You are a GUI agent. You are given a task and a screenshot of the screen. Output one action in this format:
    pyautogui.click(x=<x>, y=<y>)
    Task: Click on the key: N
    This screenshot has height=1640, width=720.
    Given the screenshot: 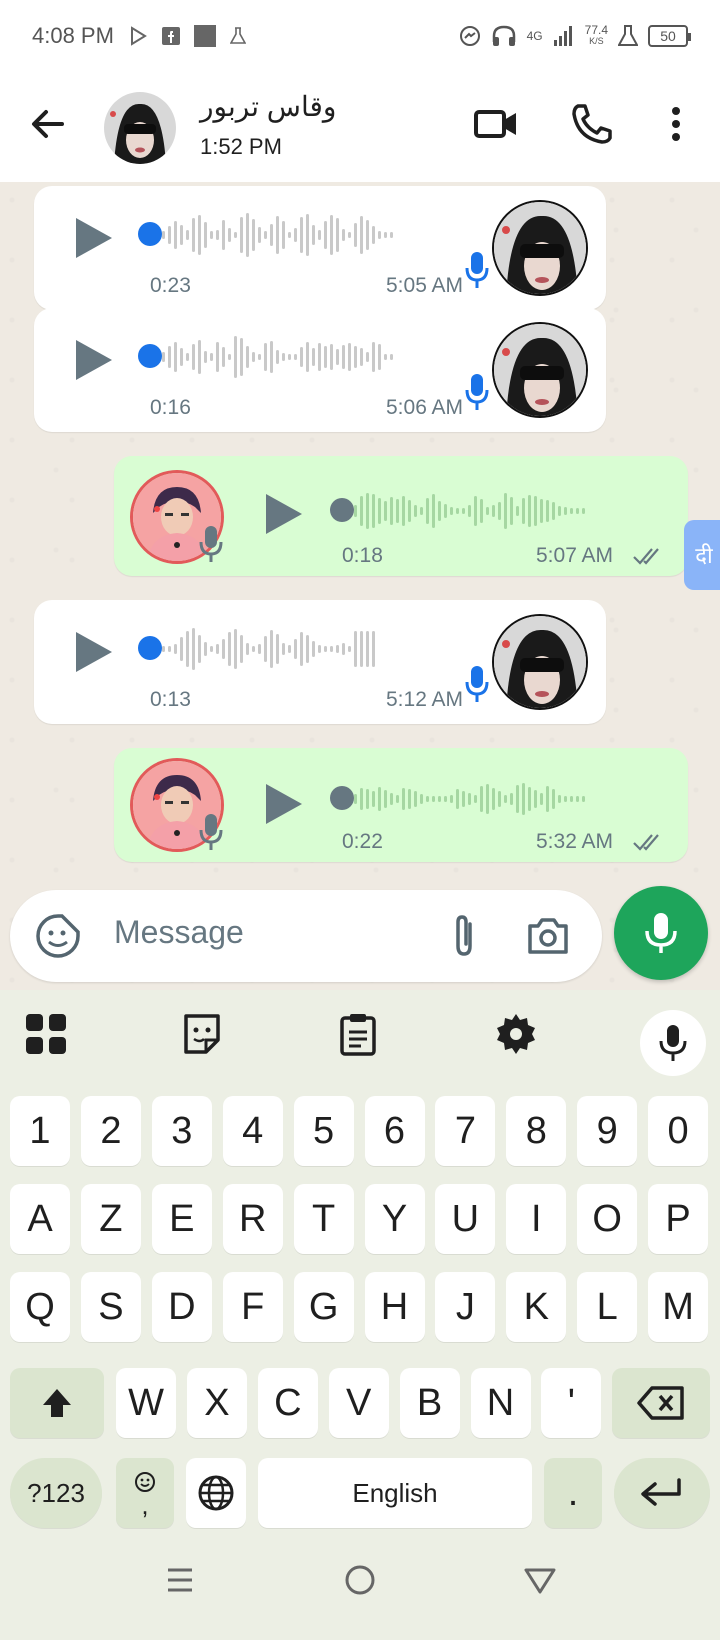 What is the action you would take?
    pyautogui.click(x=500, y=1403)
    